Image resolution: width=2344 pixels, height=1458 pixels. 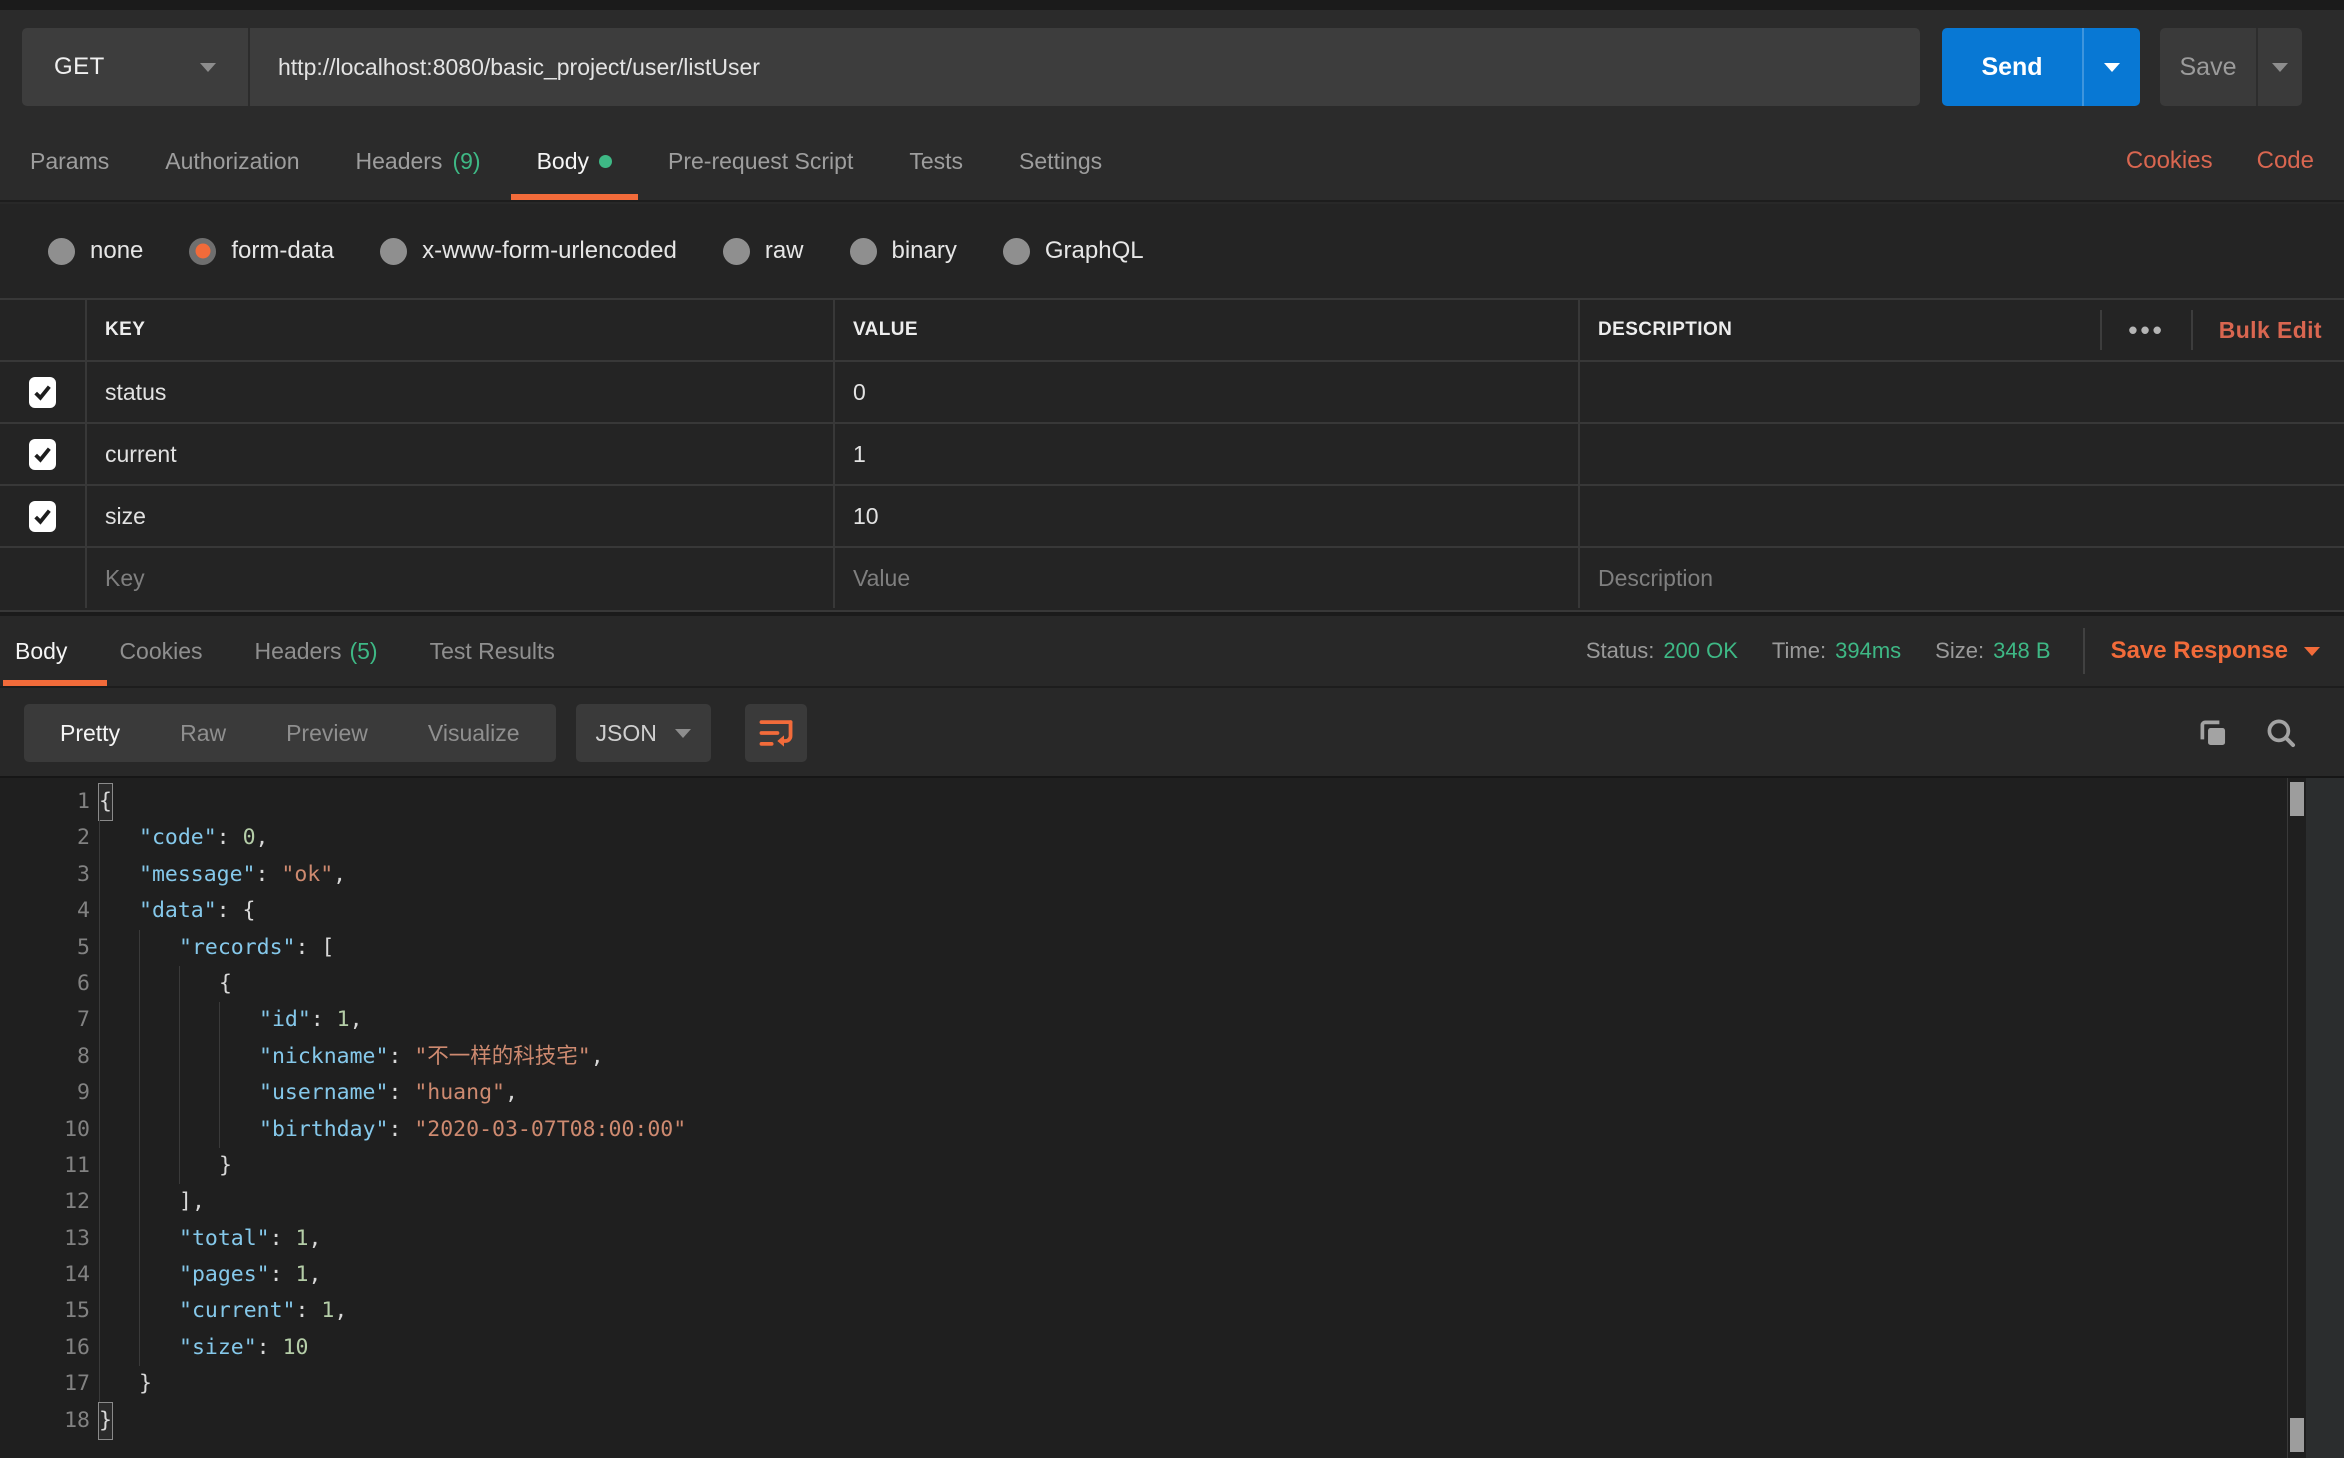 What do you see at coordinates (324, 1056) in the screenshot?
I see `code-token: "nickname"` at bounding box center [324, 1056].